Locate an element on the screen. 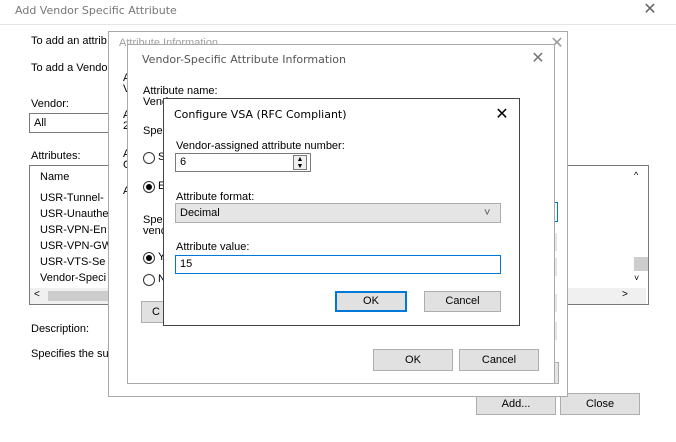 Image resolution: width=676 pixels, height=442 pixels. vertical-scrollbar-thumb is located at coordinates (641, 264).